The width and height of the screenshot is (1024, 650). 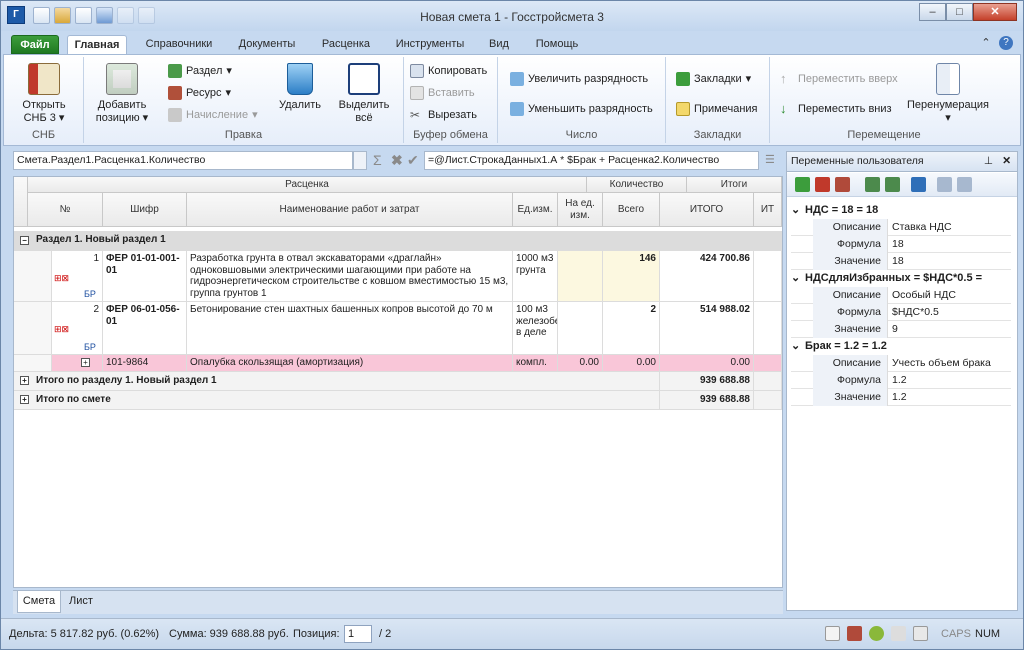 What do you see at coordinates (713, 79) in the screenshot?
I see `bookmarks-button: Закладки ▾` at bounding box center [713, 79].